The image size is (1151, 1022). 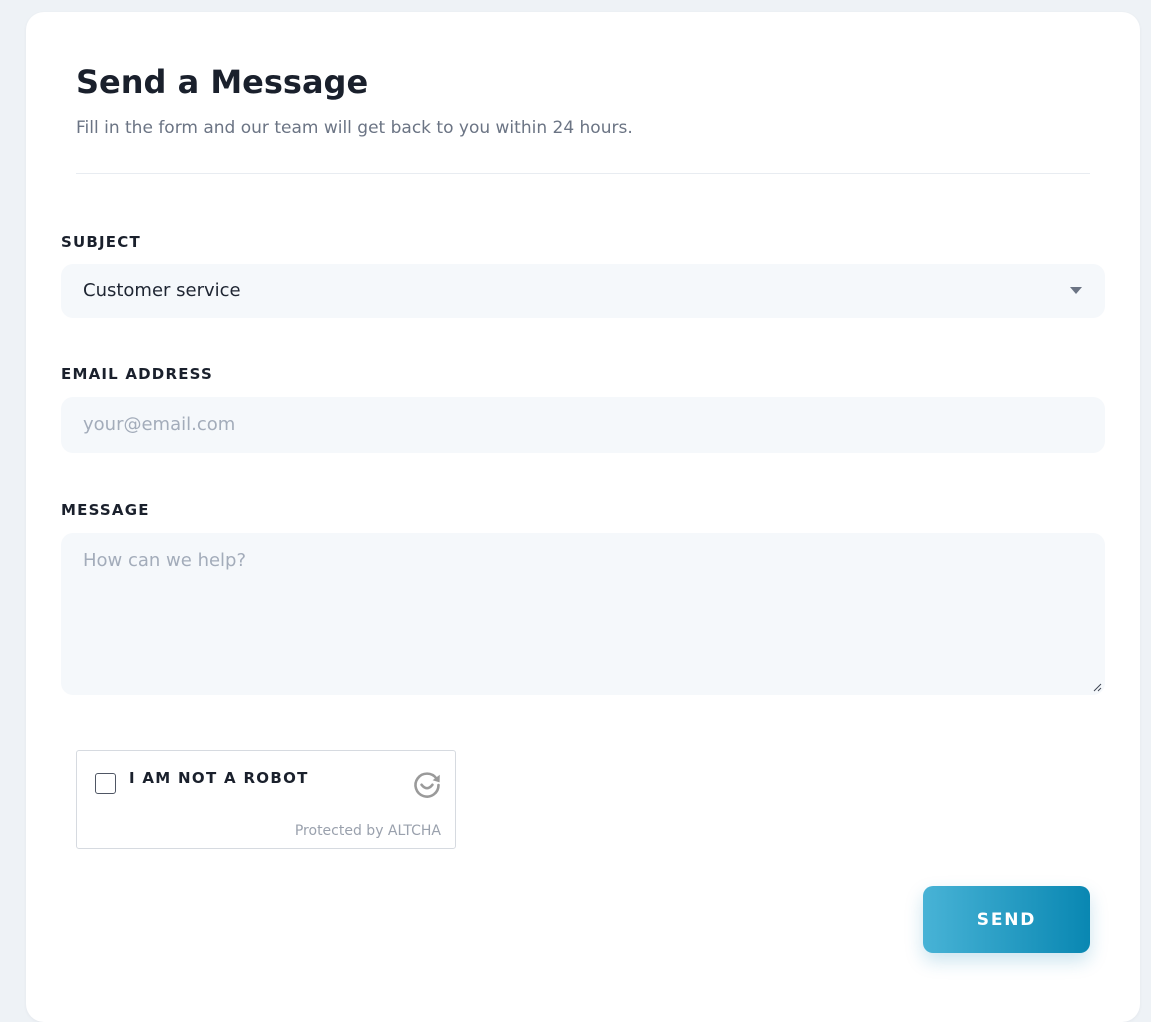 I want to click on captcha-checkbox, so click(x=105, y=783).